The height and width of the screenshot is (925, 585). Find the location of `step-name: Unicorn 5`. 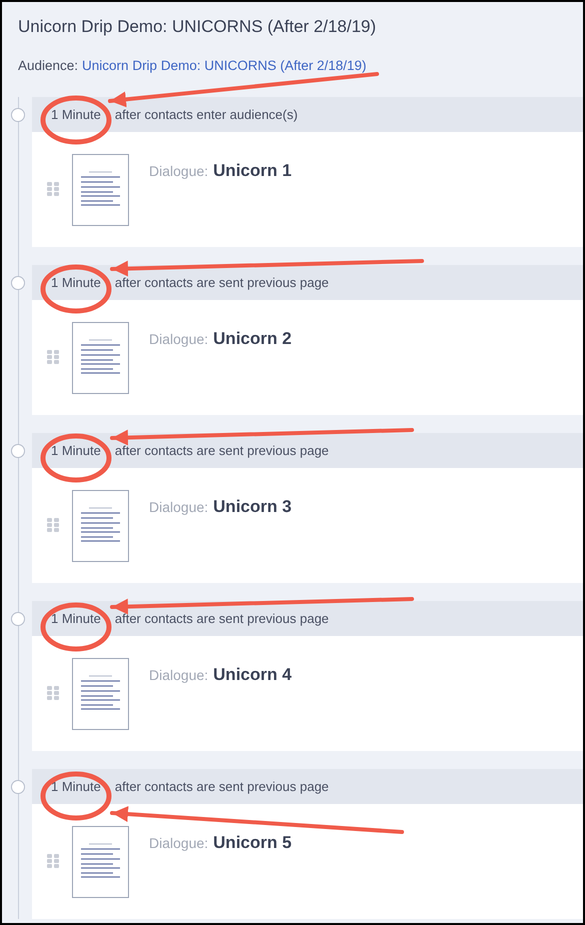

step-name: Unicorn 5 is located at coordinates (252, 843).